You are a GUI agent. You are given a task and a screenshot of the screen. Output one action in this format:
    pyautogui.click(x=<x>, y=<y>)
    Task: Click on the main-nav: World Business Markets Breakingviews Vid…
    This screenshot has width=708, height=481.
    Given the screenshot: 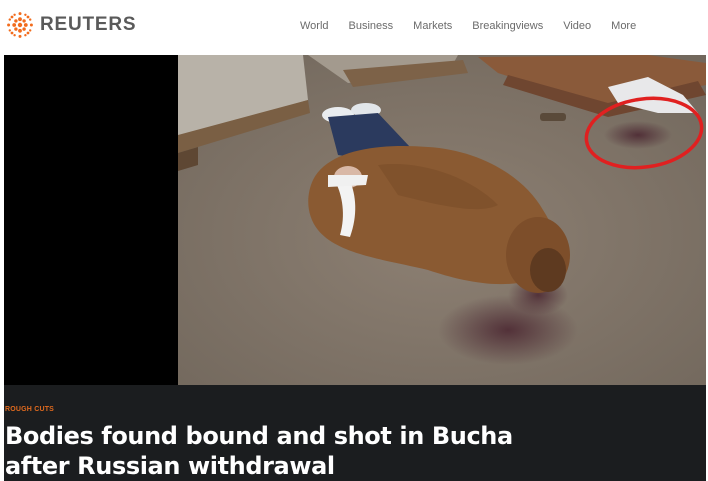 What is the action you would take?
    pyautogui.click(x=478, y=26)
    